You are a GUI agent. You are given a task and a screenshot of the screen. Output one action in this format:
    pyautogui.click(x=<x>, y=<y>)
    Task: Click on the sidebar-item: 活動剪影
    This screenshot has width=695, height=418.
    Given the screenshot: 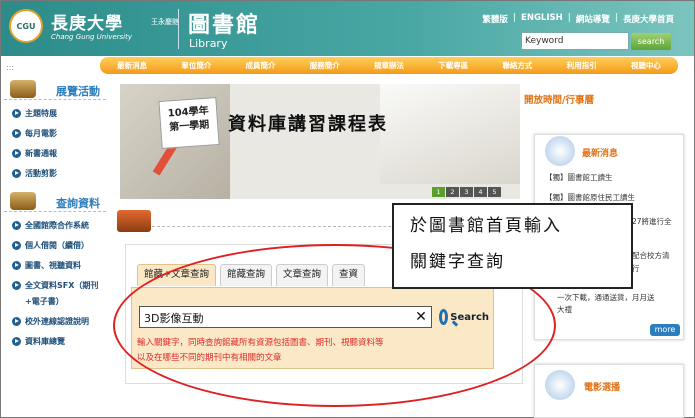 What is the action you would take?
    pyautogui.click(x=55, y=174)
    